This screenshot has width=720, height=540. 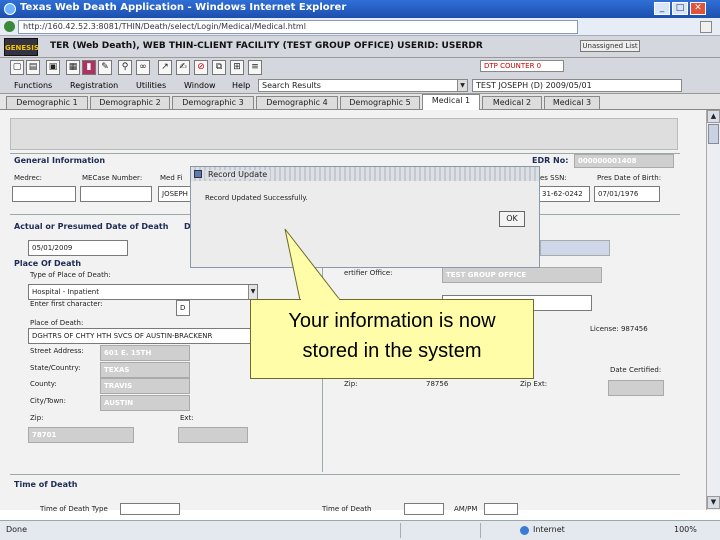 I want to click on callout-pointer-cover, so click(x=320, y=299).